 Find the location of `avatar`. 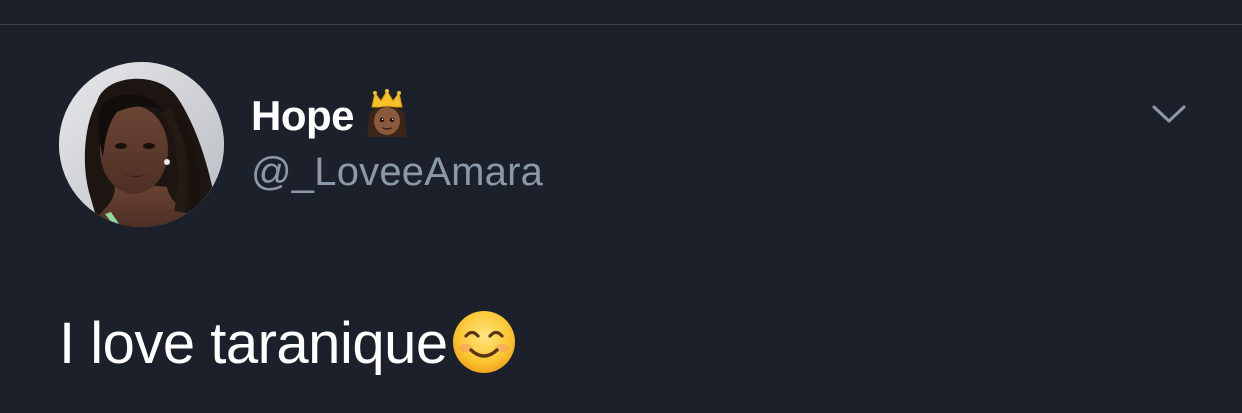

avatar is located at coordinates (141, 144).